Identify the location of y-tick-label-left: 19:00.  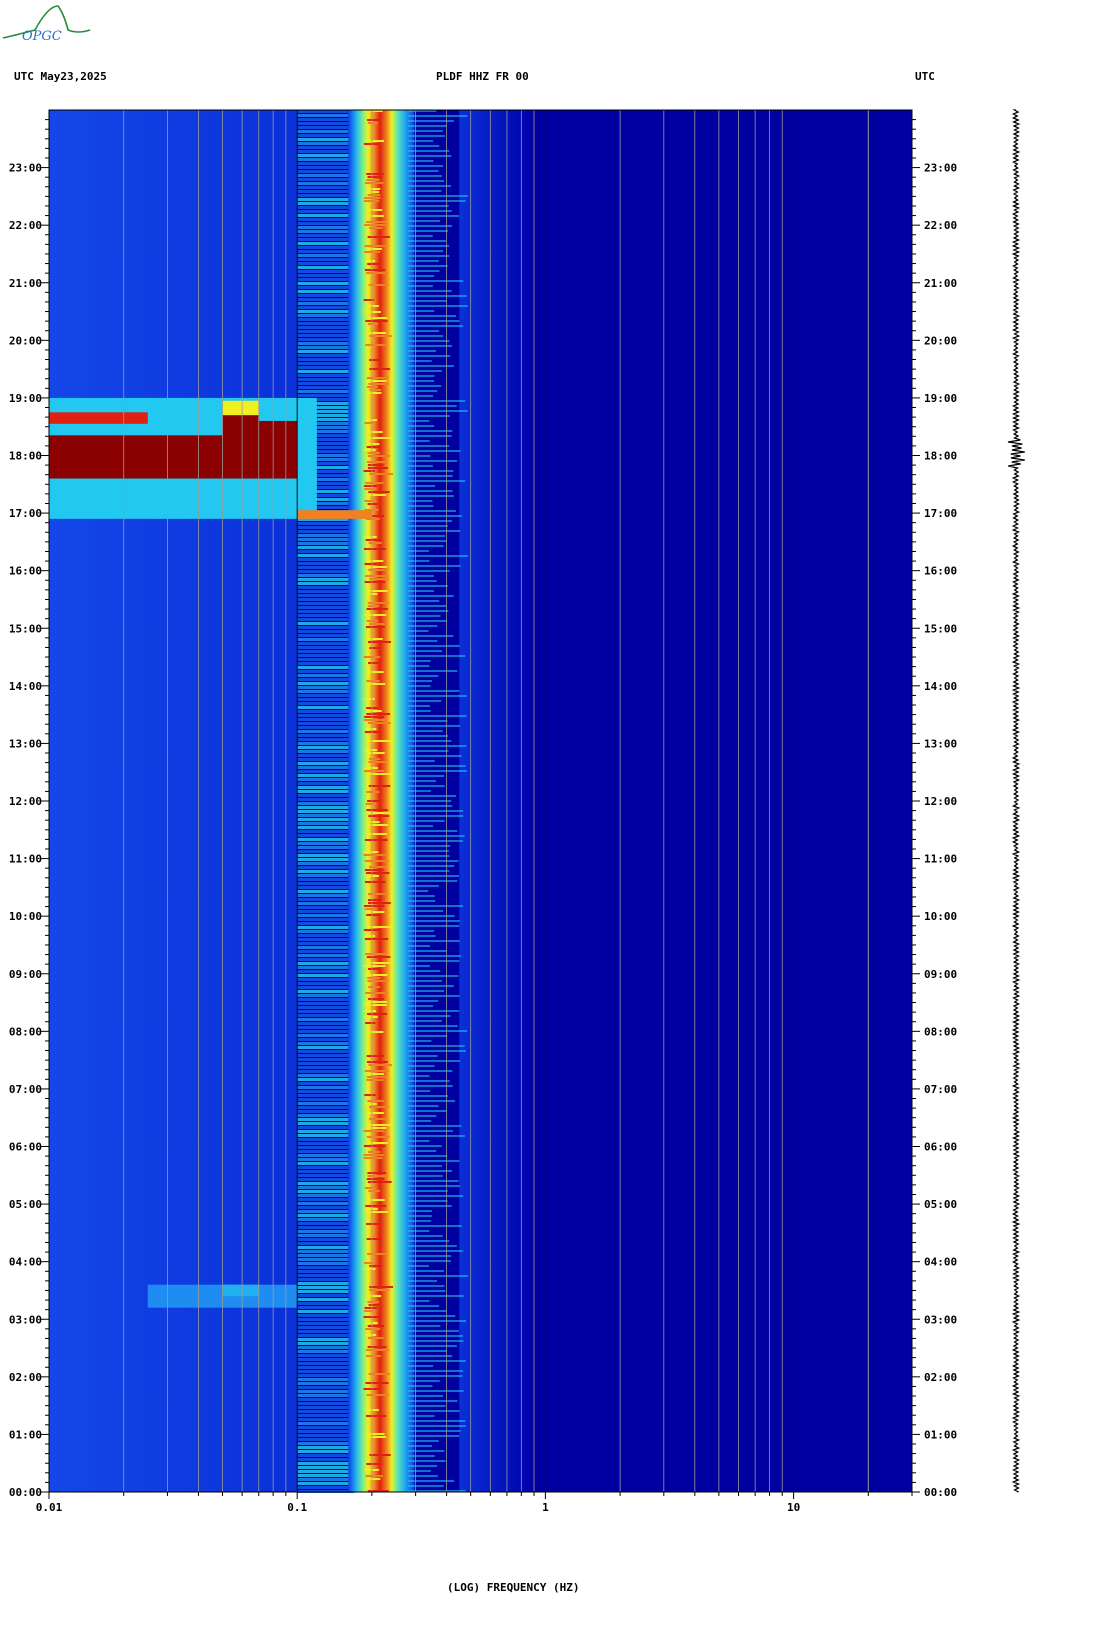
(25, 398).